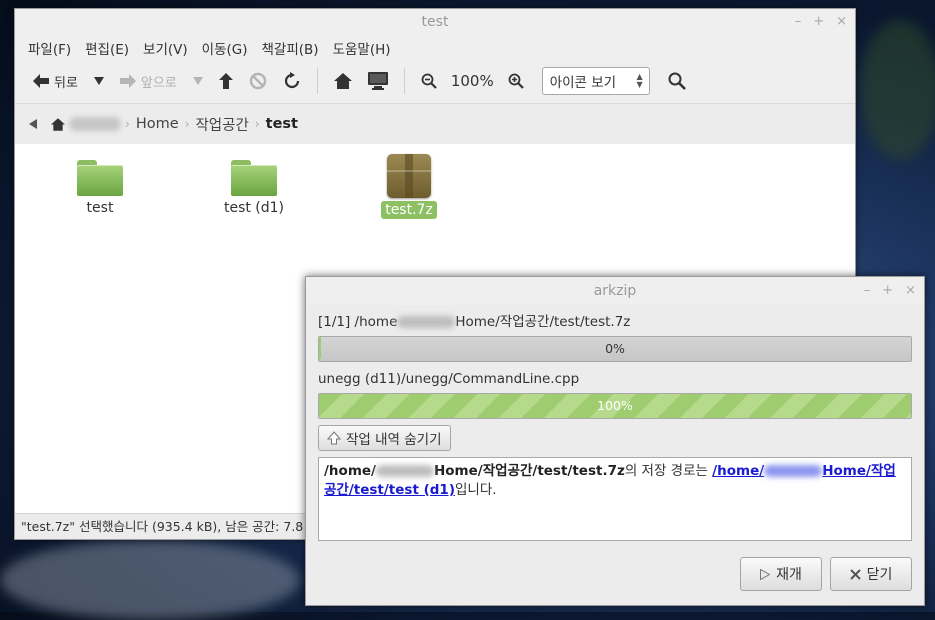 The width and height of the screenshot is (935, 620). I want to click on archive-path-prefix: [1/1] /home, so click(358, 322).